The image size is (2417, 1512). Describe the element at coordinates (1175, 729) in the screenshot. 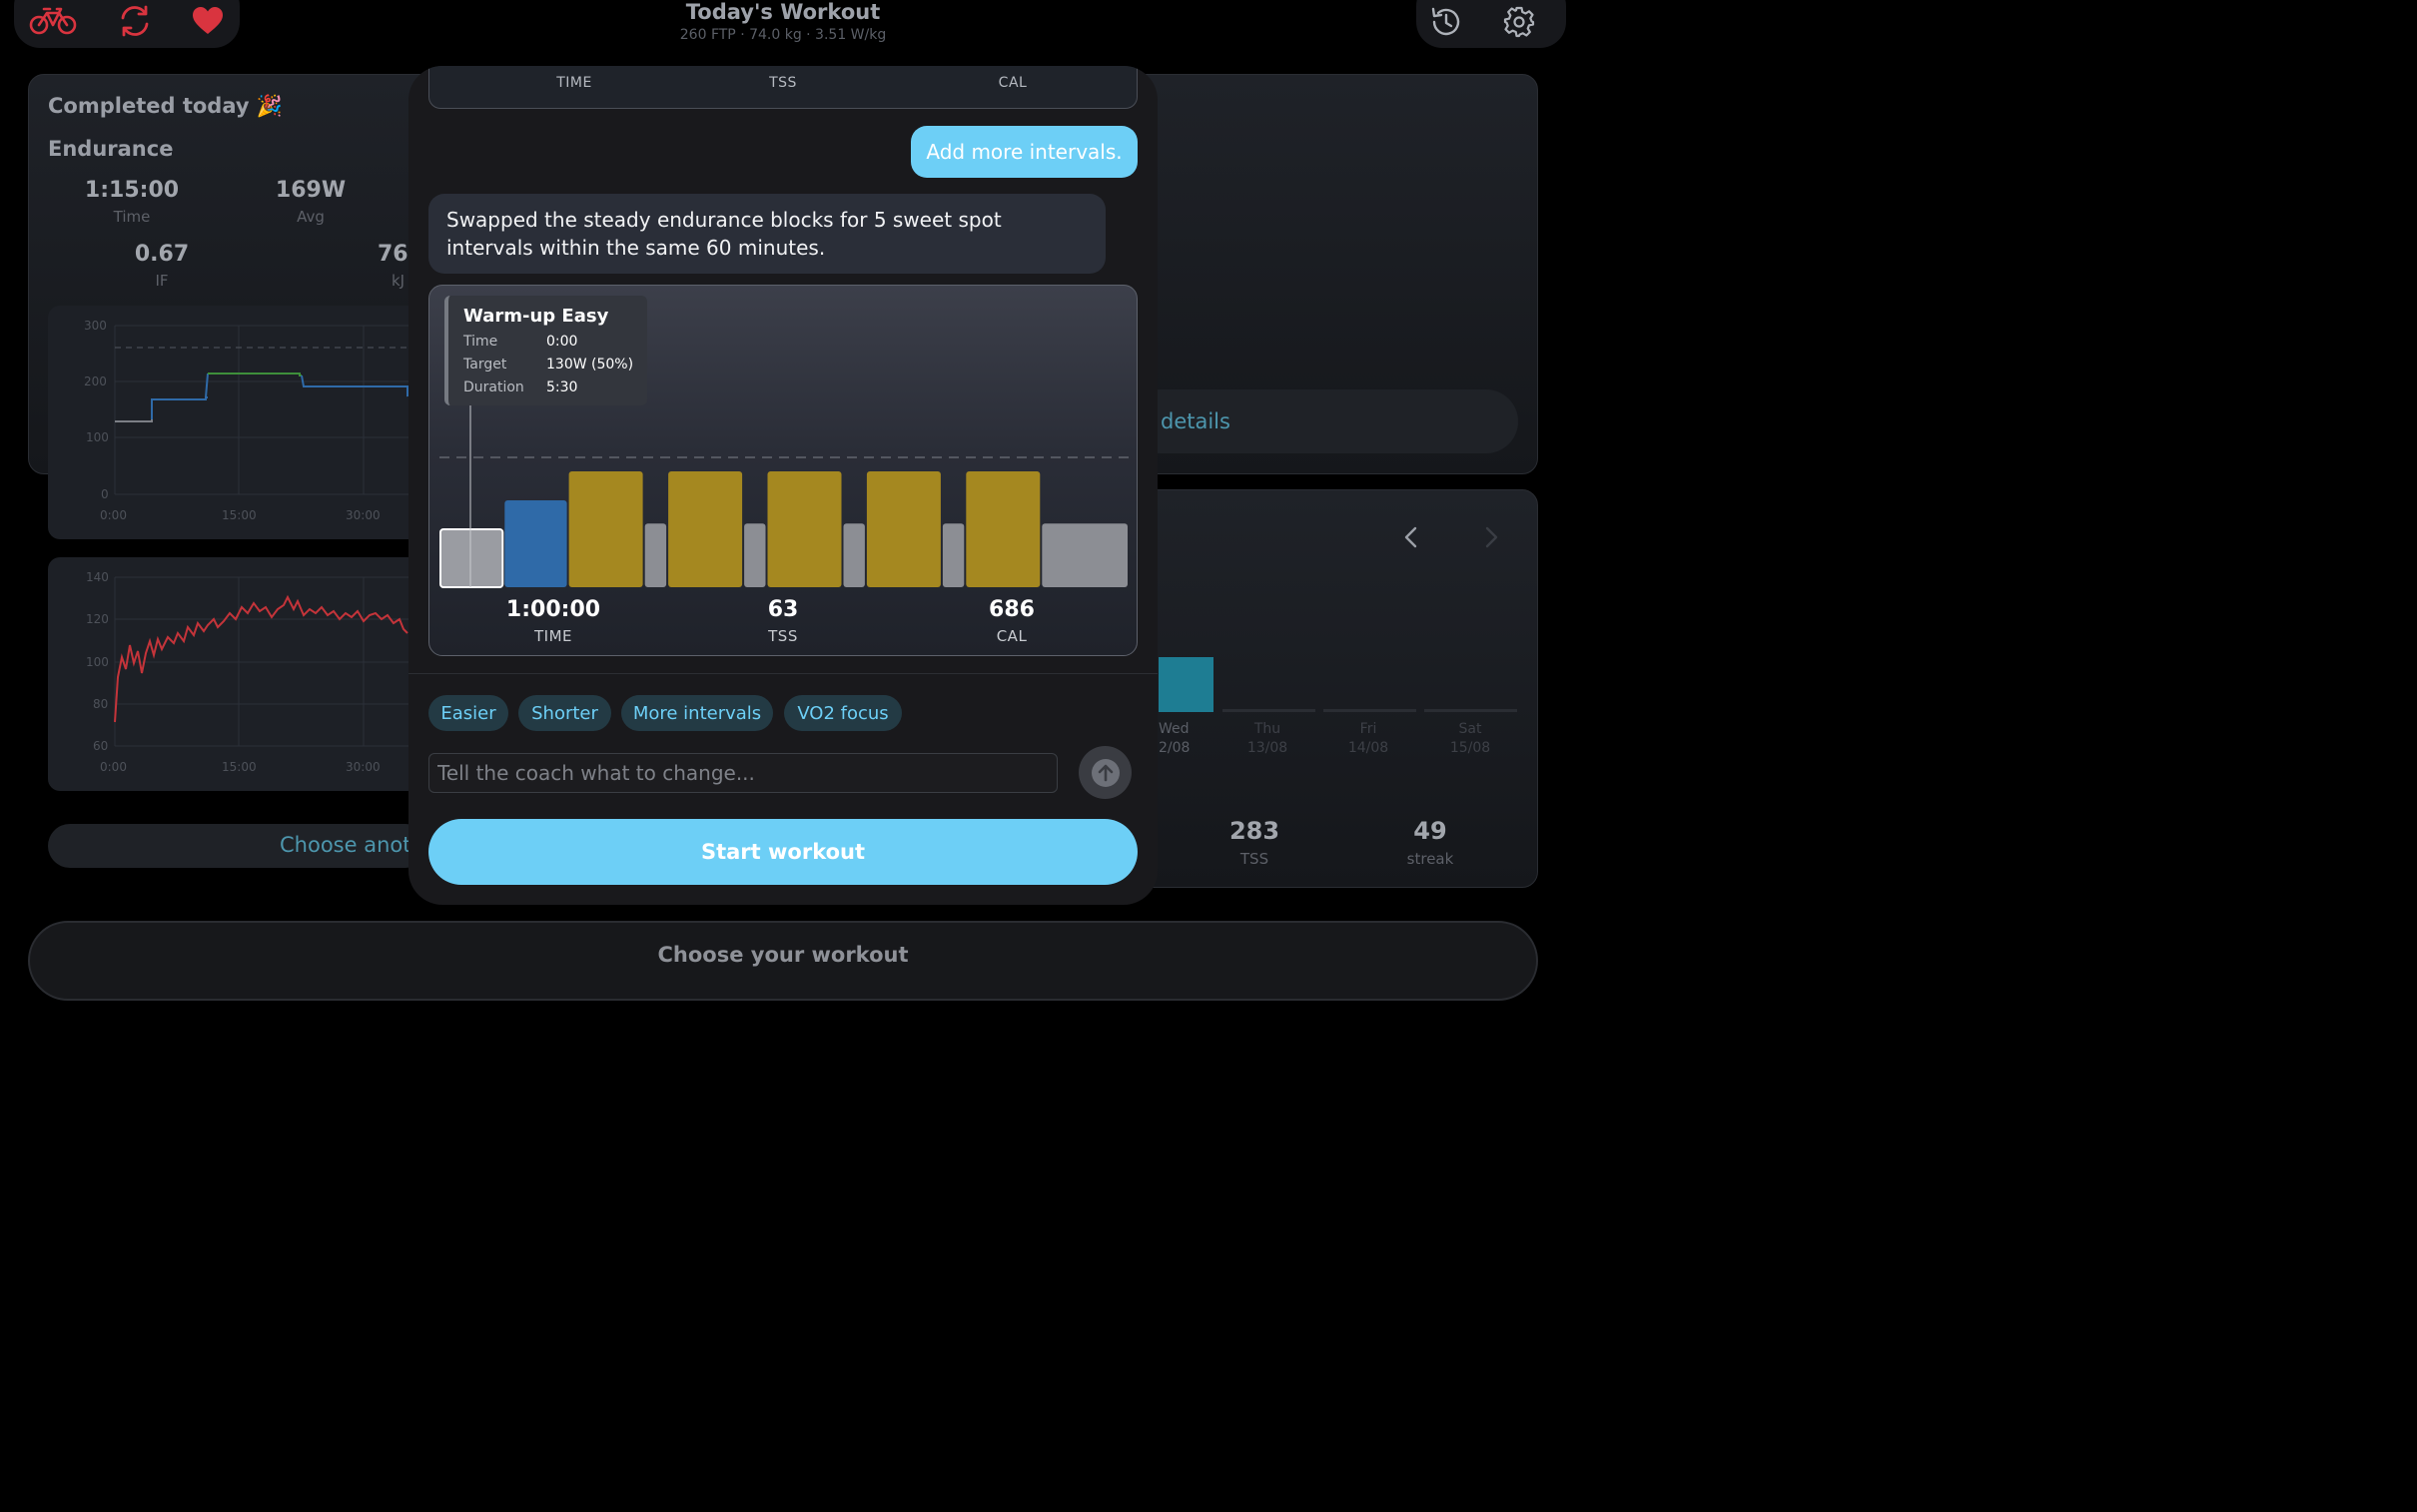

I see `day-name: Wed` at that location.